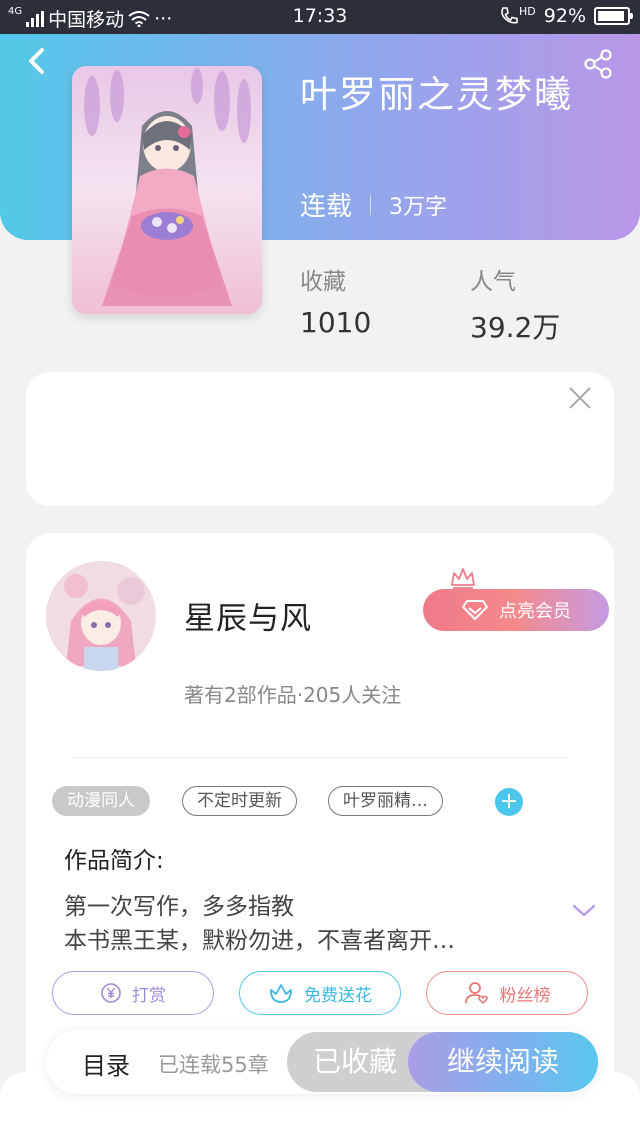 The image size is (640, 1138). I want to click on author-name: 星辰与风, so click(248, 615).